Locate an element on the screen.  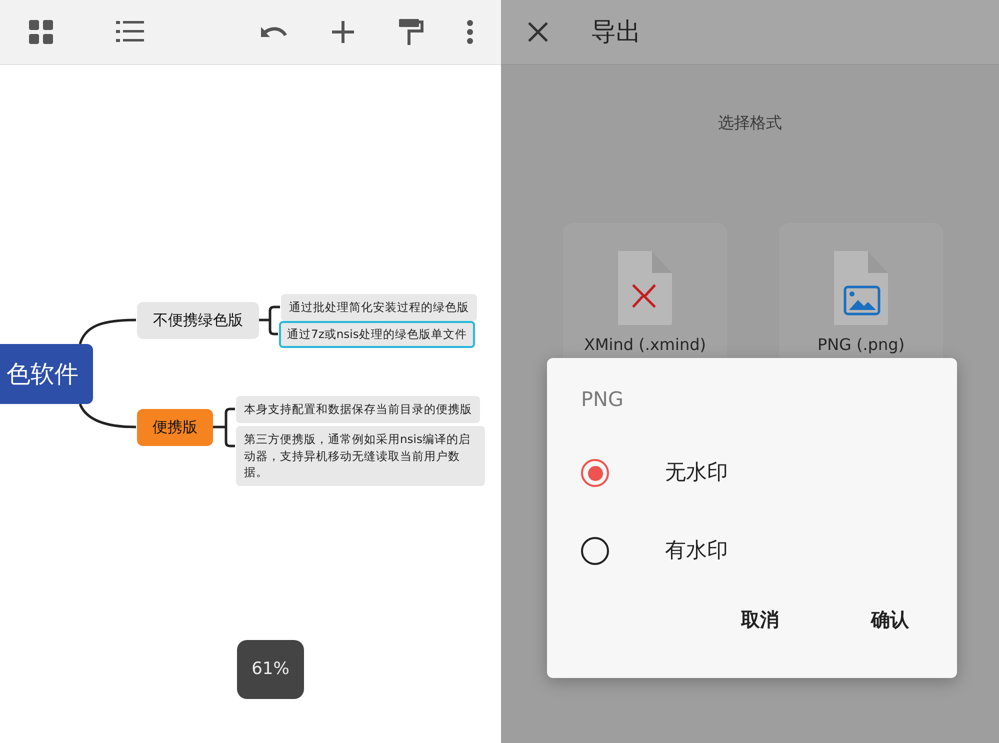
format-label: PNG (.png) is located at coordinates (861, 345).